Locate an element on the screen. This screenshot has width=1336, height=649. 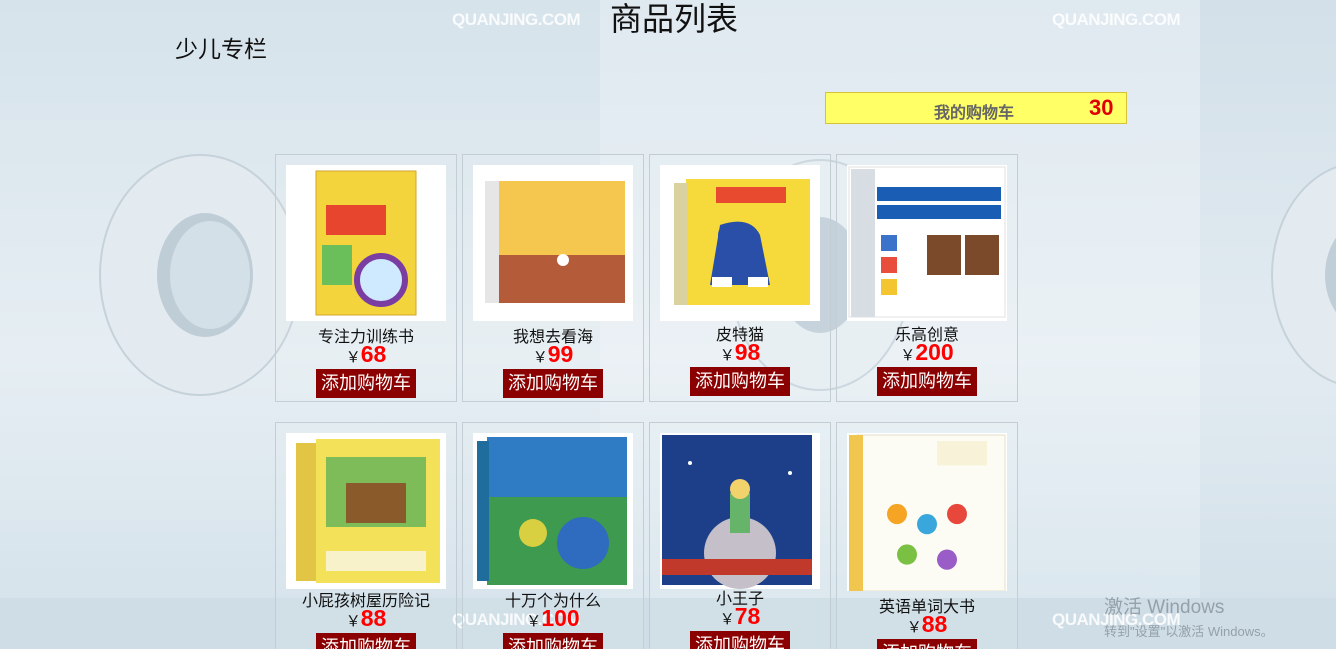
product-card: 皮特猫 ￥98 添加购物车 is located at coordinates (740, 278).